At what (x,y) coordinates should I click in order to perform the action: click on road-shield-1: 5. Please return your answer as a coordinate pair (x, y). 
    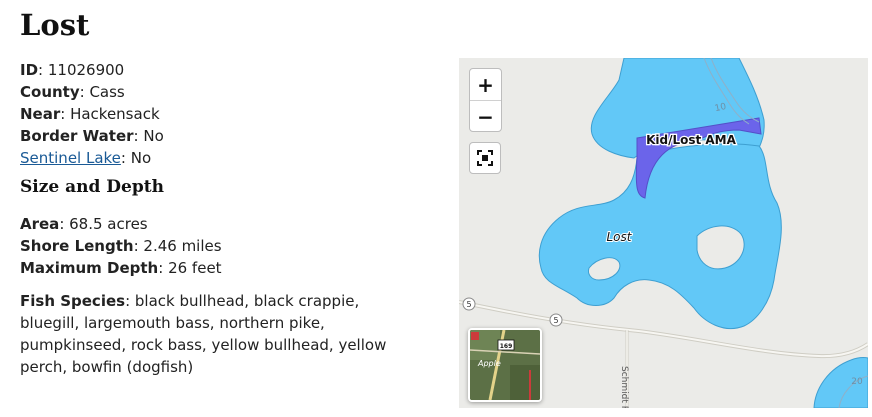
    Looking at the image, I should click on (469, 304).